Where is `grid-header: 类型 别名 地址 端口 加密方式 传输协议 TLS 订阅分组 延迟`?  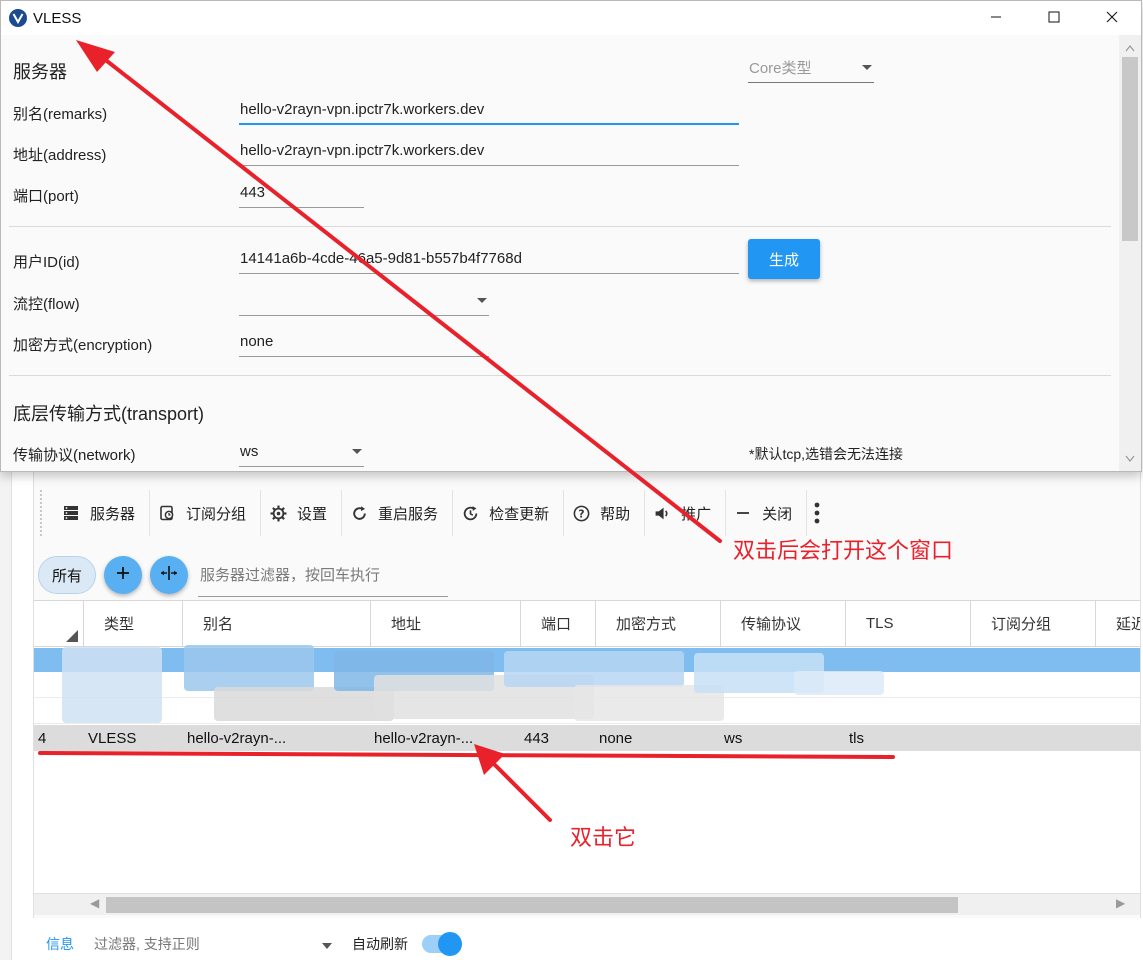
grid-header: 类型 别名 地址 端口 加密方式 传输协议 TLS 订阅分组 延迟 is located at coordinates (587, 624).